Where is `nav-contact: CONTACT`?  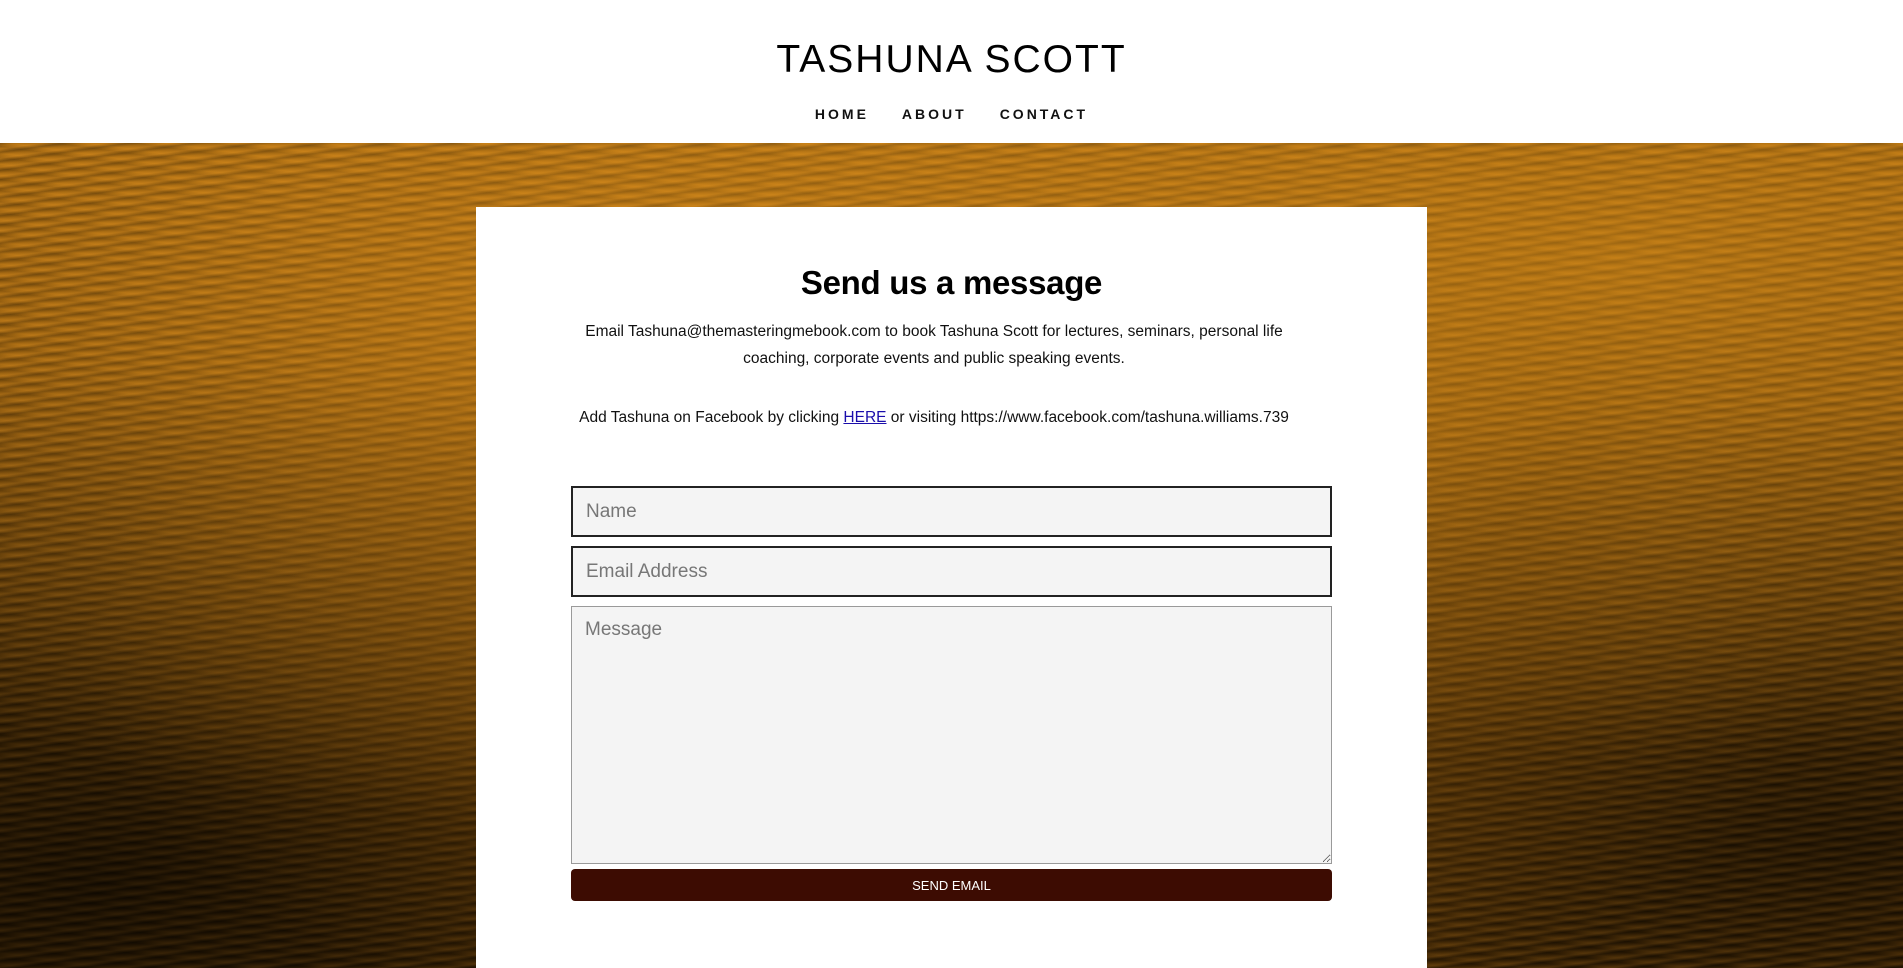
nav-contact: CONTACT is located at coordinates (1044, 114).